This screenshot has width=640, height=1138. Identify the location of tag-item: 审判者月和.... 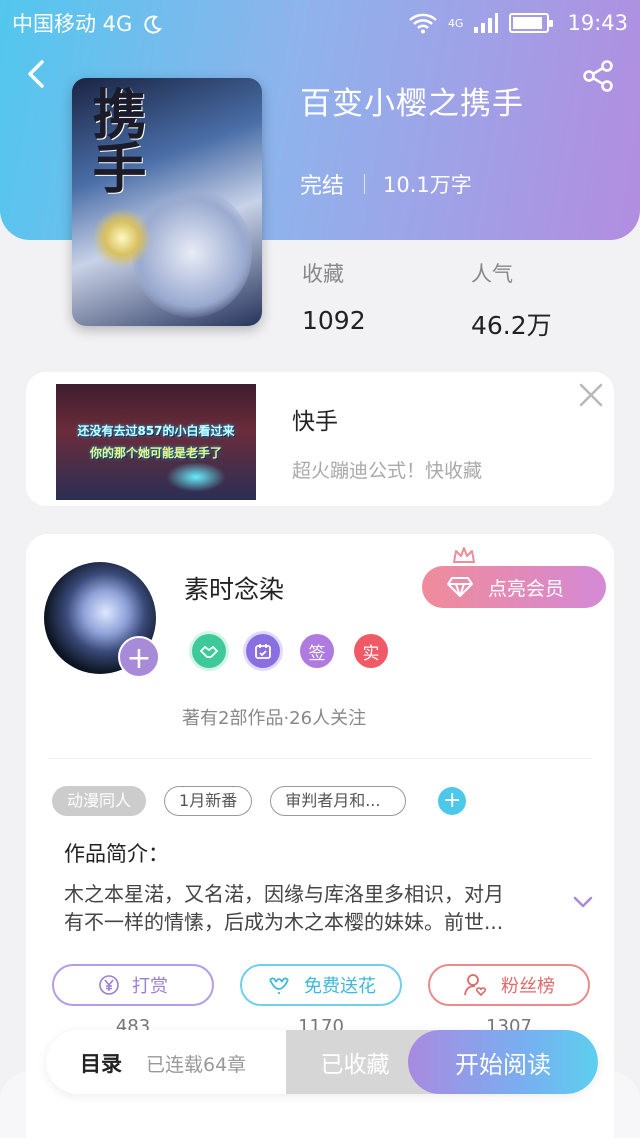
(338, 801).